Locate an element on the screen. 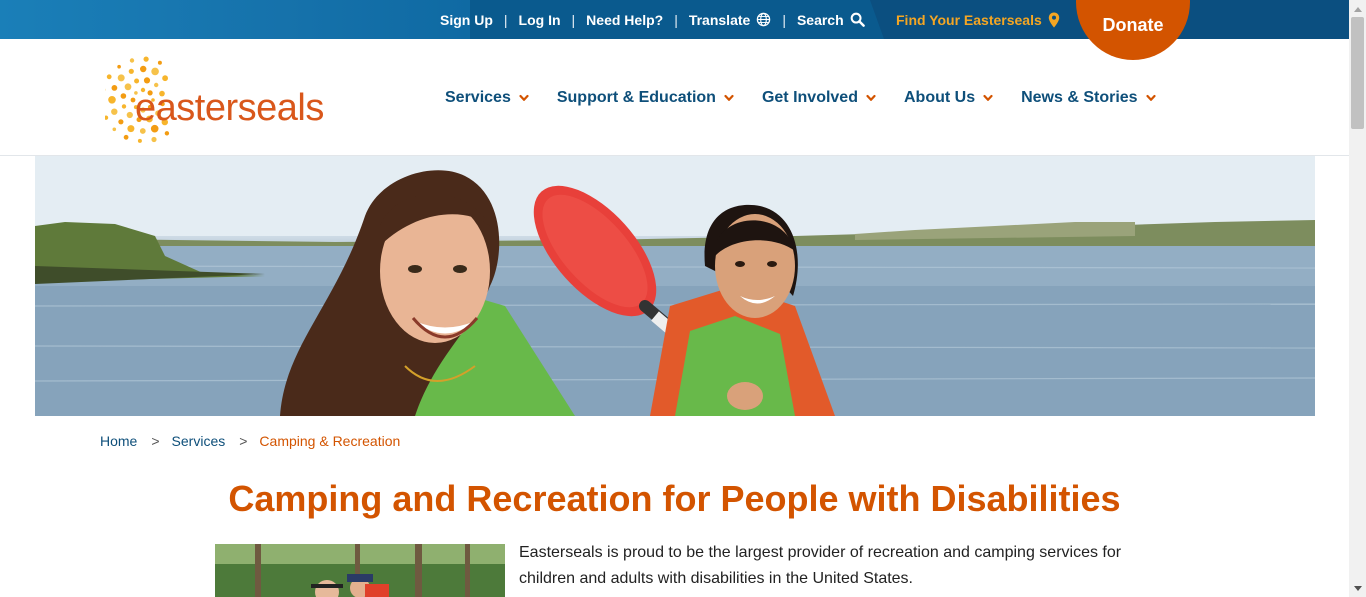 Image resolution: width=1366 pixels, height=597 pixels. scrollbar-thumb is located at coordinates (1357, 73).